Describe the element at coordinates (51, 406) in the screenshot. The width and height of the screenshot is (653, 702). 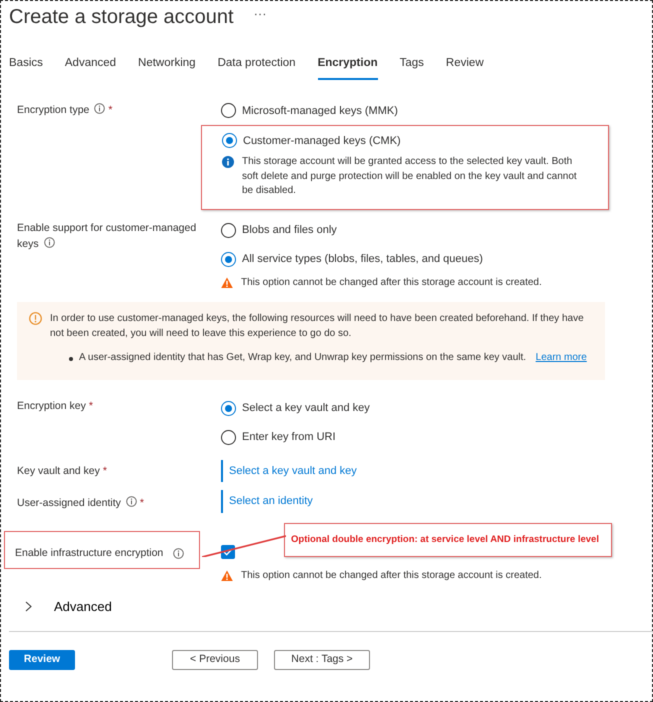
I see `field-label: Encryption key` at that location.